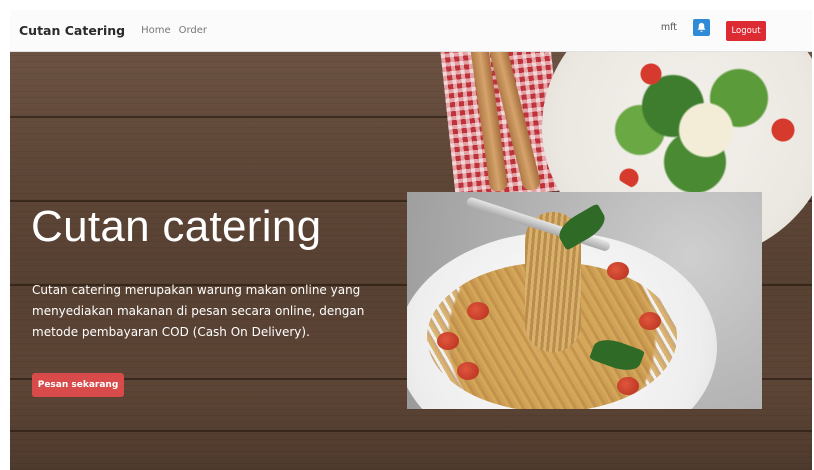 Image resolution: width=814 pixels, height=470 pixels. Describe the element at coordinates (72, 30) in the screenshot. I see `brand-logo: Cutan Catering` at that location.